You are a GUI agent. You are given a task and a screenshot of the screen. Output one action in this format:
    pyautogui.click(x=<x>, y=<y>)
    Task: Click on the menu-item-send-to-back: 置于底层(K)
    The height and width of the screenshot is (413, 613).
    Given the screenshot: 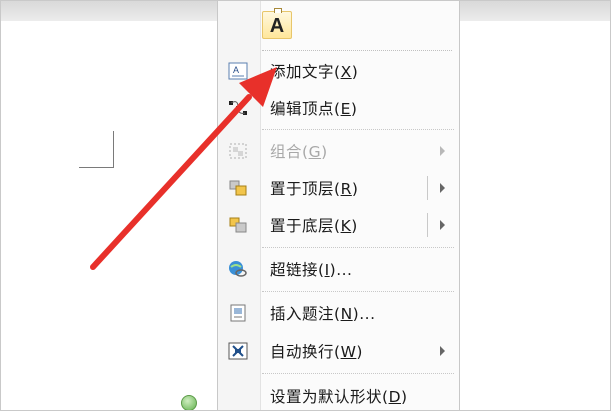 What is the action you would take?
    pyautogui.click(x=338, y=225)
    